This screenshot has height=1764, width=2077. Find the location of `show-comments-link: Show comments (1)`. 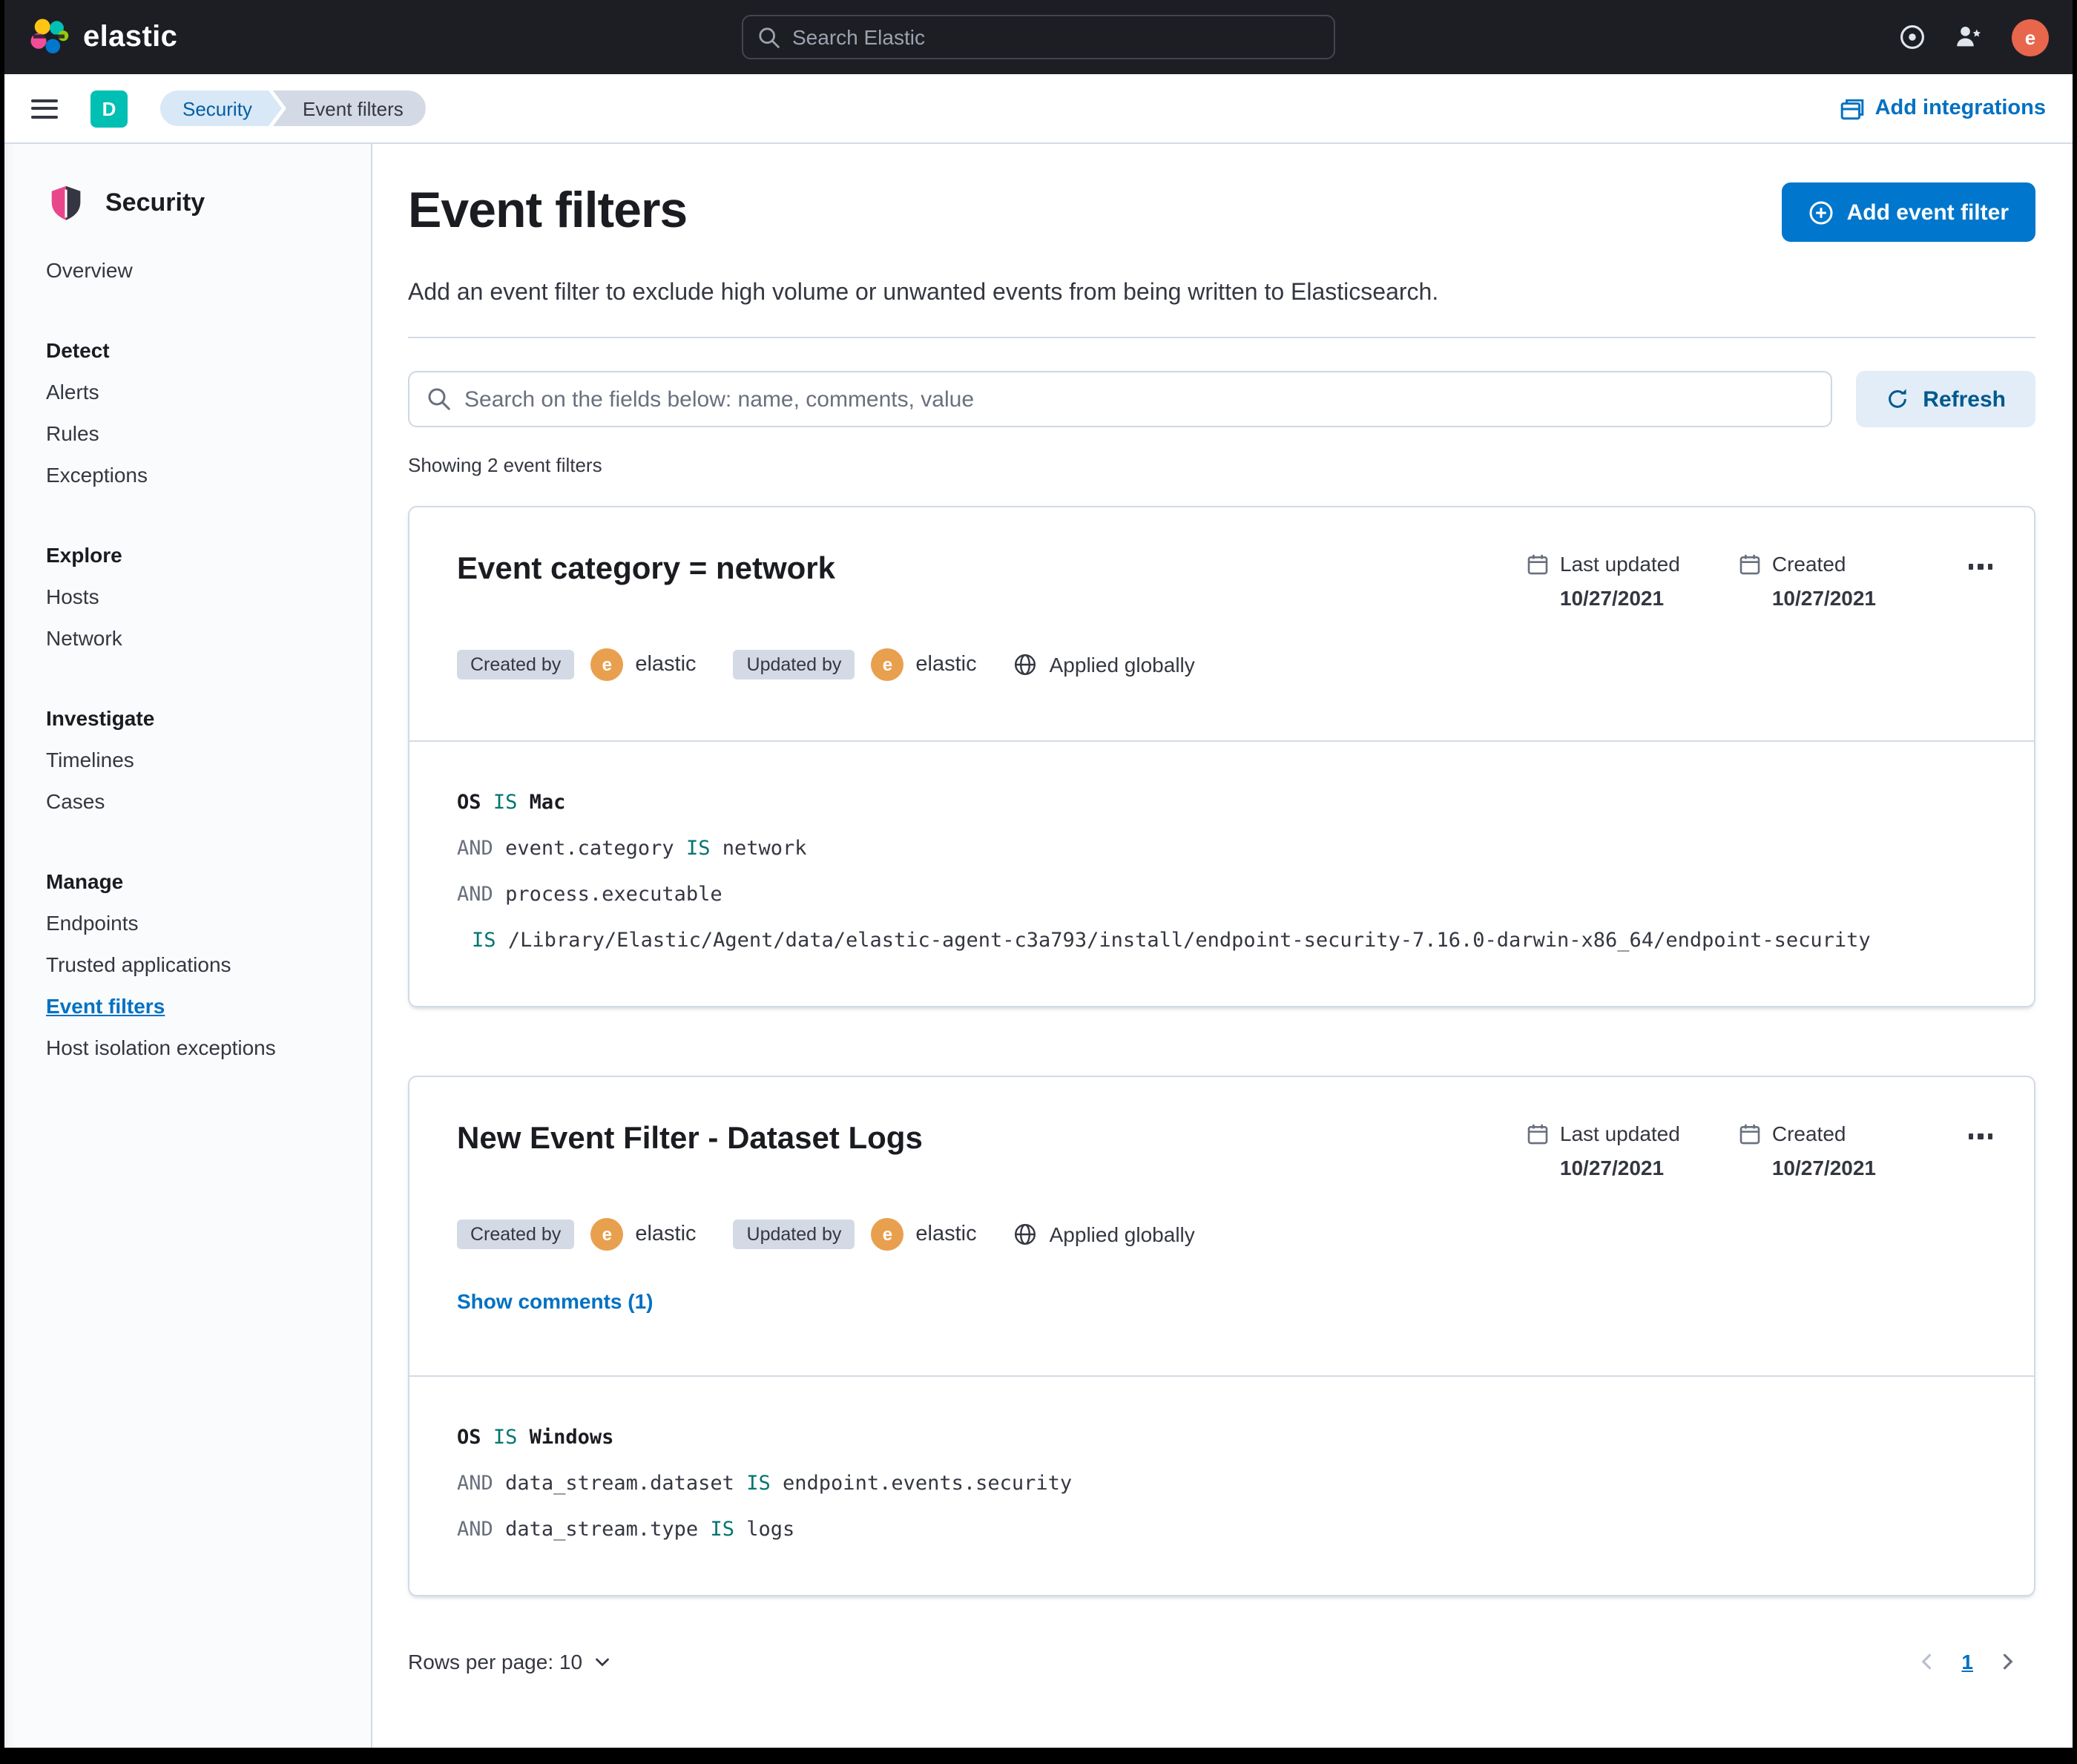

show-comments-link: Show comments (1) is located at coordinates (556, 1301).